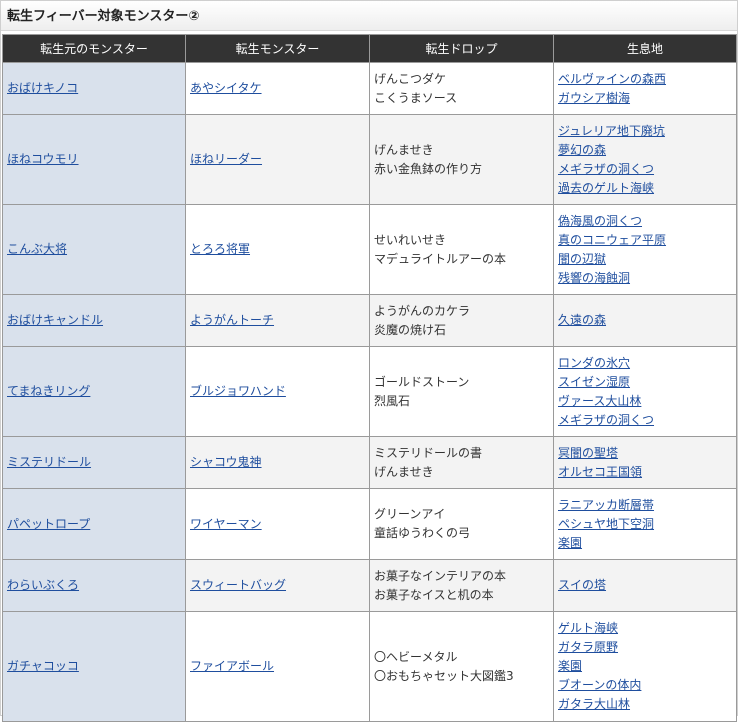 This screenshot has width=738, height=722. What do you see at coordinates (43, 159) in the screenshot?
I see `origin-monster-link: ほねコウモリ` at bounding box center [43, 159].